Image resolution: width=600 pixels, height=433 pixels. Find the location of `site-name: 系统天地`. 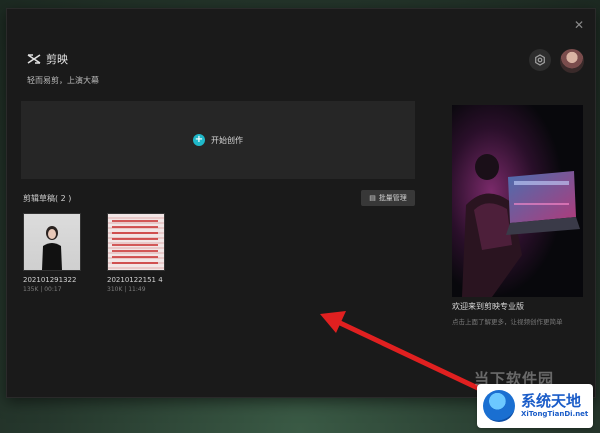

site-name: 系统天地 is located at coordinates (551, 401).